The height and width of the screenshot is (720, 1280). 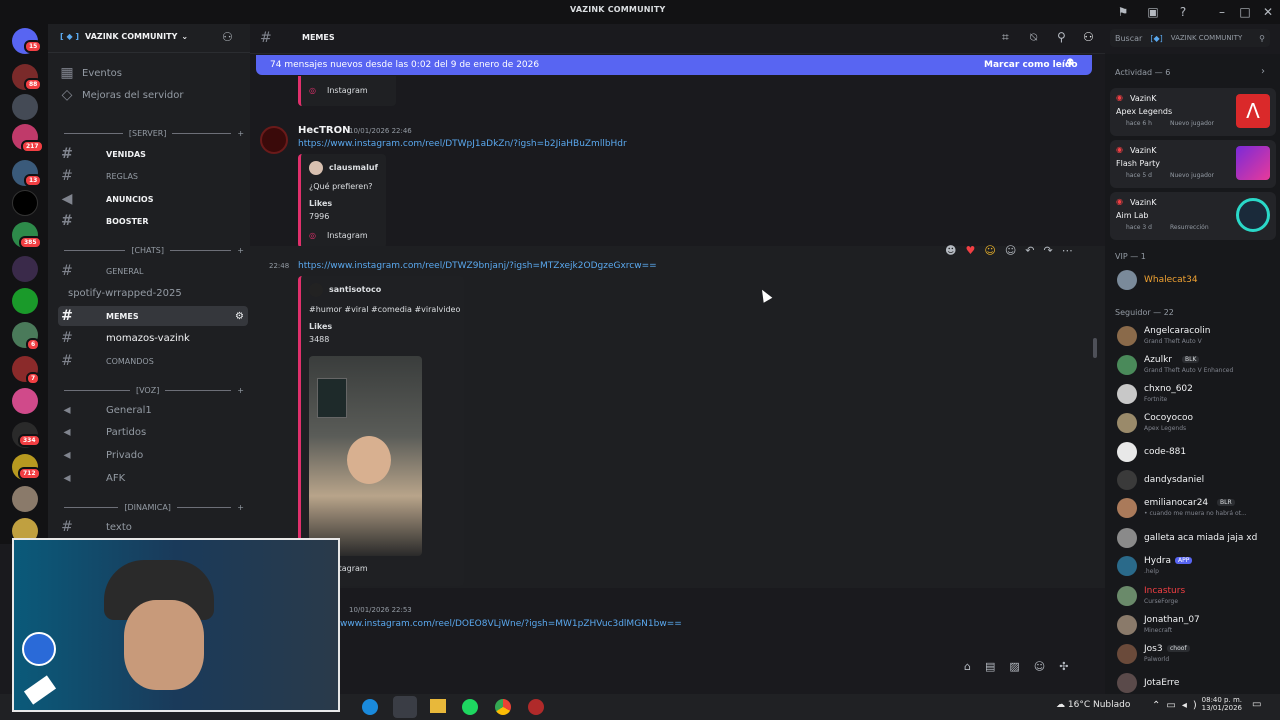 I want to click on embed-author: santisotoco, so click(x=355, y=289).